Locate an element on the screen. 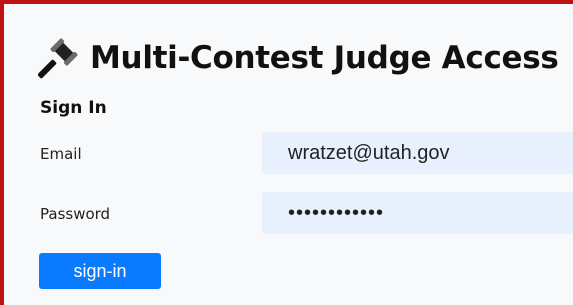 The width and height of the screenshot is (573, 305). sign-in-button: sign-in is located at coordinates (100, 271).